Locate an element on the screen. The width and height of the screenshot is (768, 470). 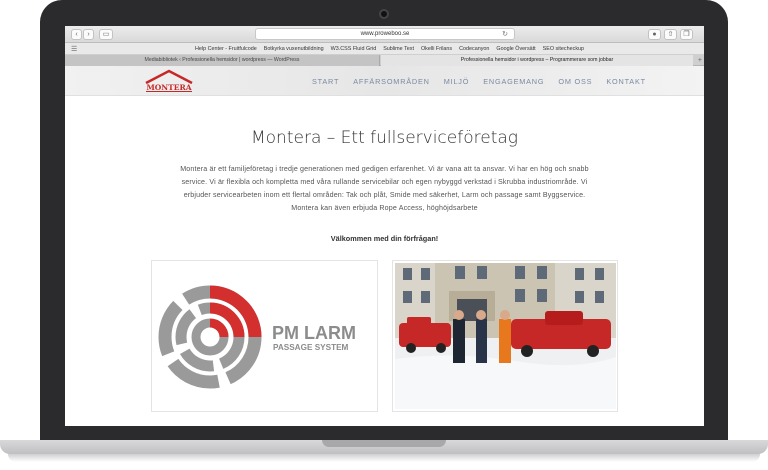
bookmark-item: W3.CSS Fluid Grid is located at coordinates (354, 49).